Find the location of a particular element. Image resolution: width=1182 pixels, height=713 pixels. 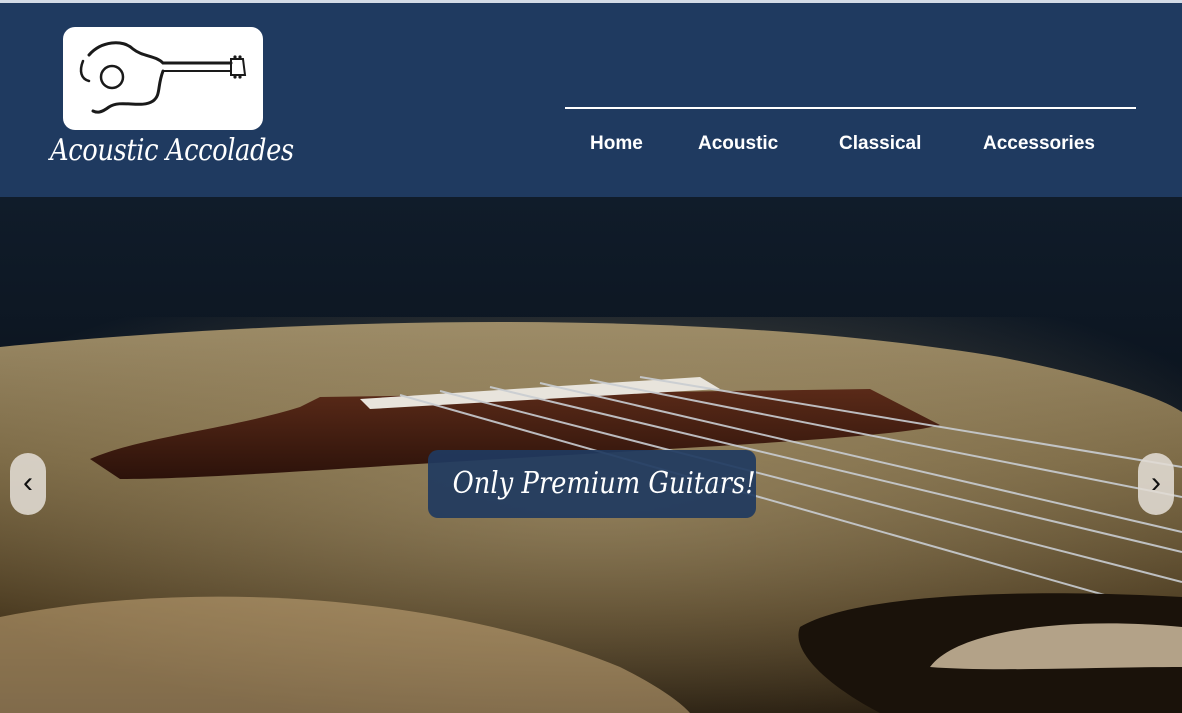

carousel-next-button: › is located at coordinates (1156, 484).